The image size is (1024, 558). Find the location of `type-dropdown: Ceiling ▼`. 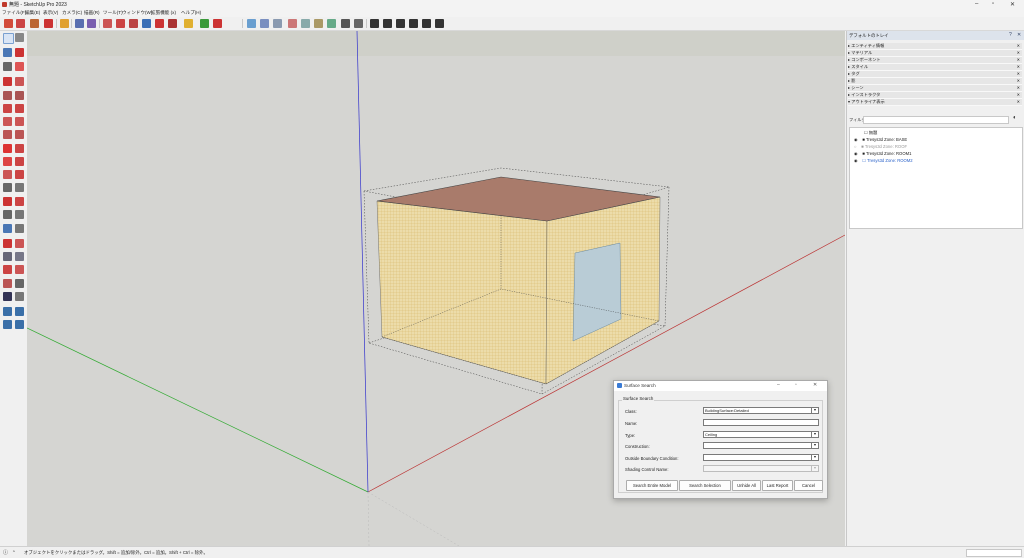

type-dropdown: Ceiling ▼ is located at coordinates (761, 434).